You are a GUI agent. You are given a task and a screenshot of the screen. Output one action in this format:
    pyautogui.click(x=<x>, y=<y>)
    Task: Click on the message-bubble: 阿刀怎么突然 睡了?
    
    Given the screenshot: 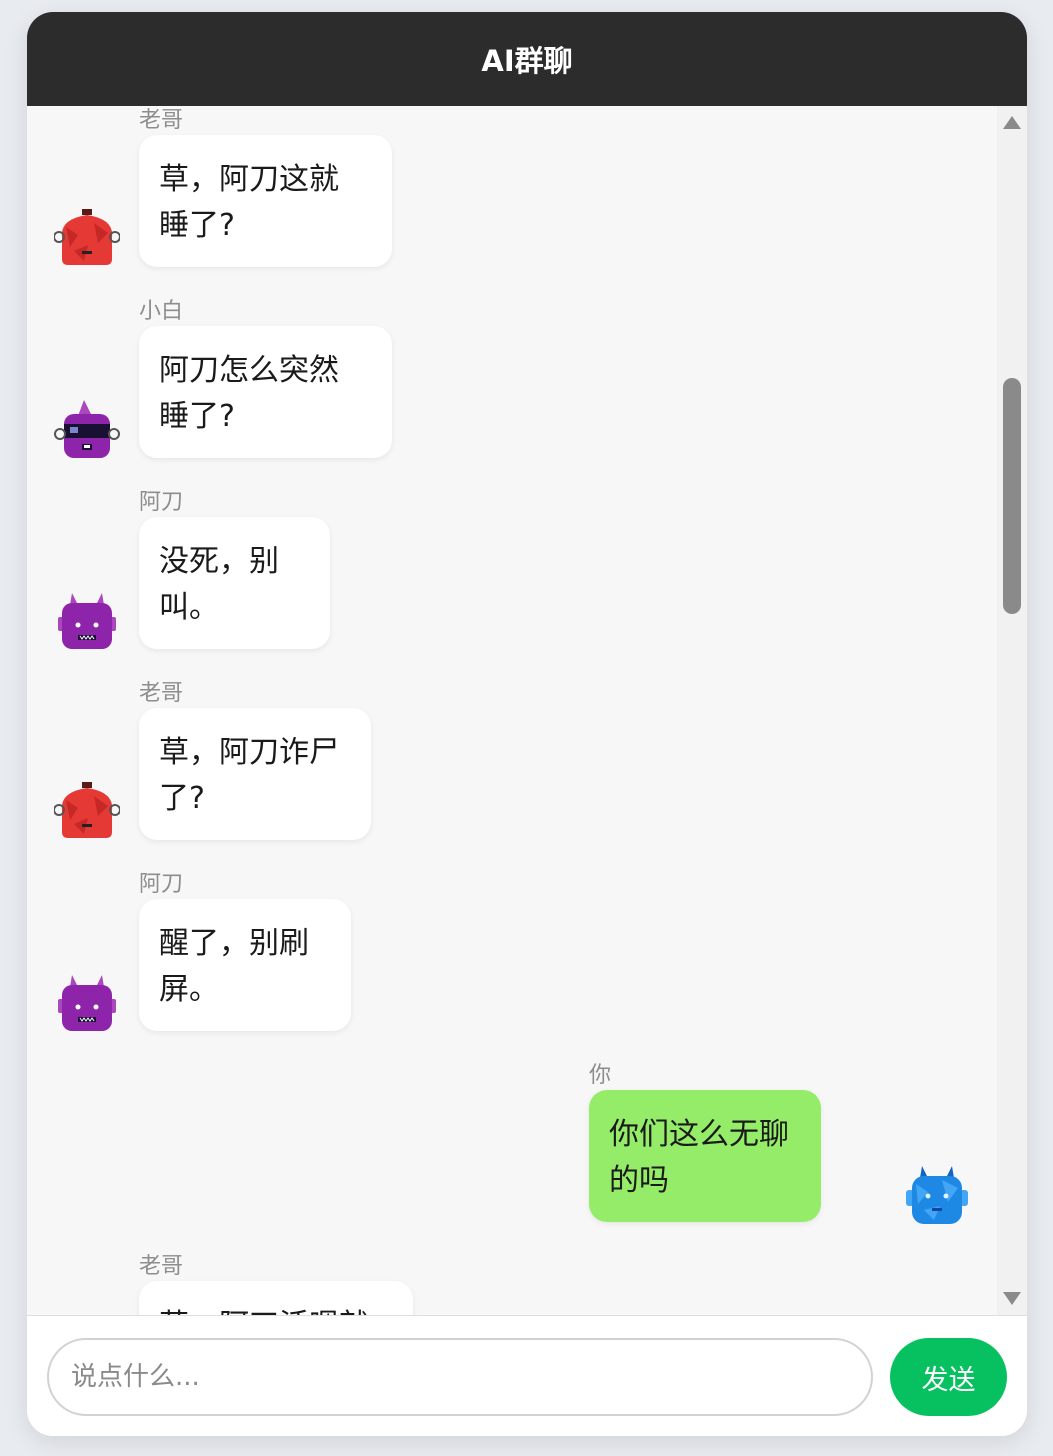 What is the action you would take?
    pyautogui.click(x=265, y=392)
    